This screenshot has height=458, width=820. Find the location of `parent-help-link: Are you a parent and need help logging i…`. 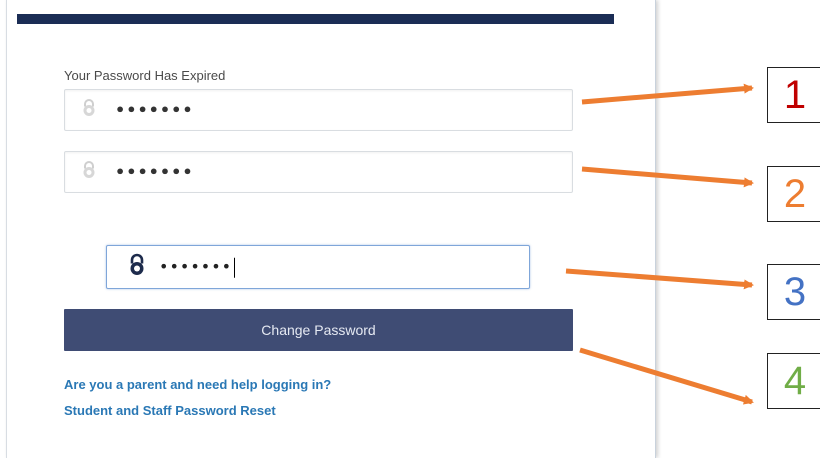

parent-help-link: Are you a parent and need help logging i… is located at coordinates (197, 384).